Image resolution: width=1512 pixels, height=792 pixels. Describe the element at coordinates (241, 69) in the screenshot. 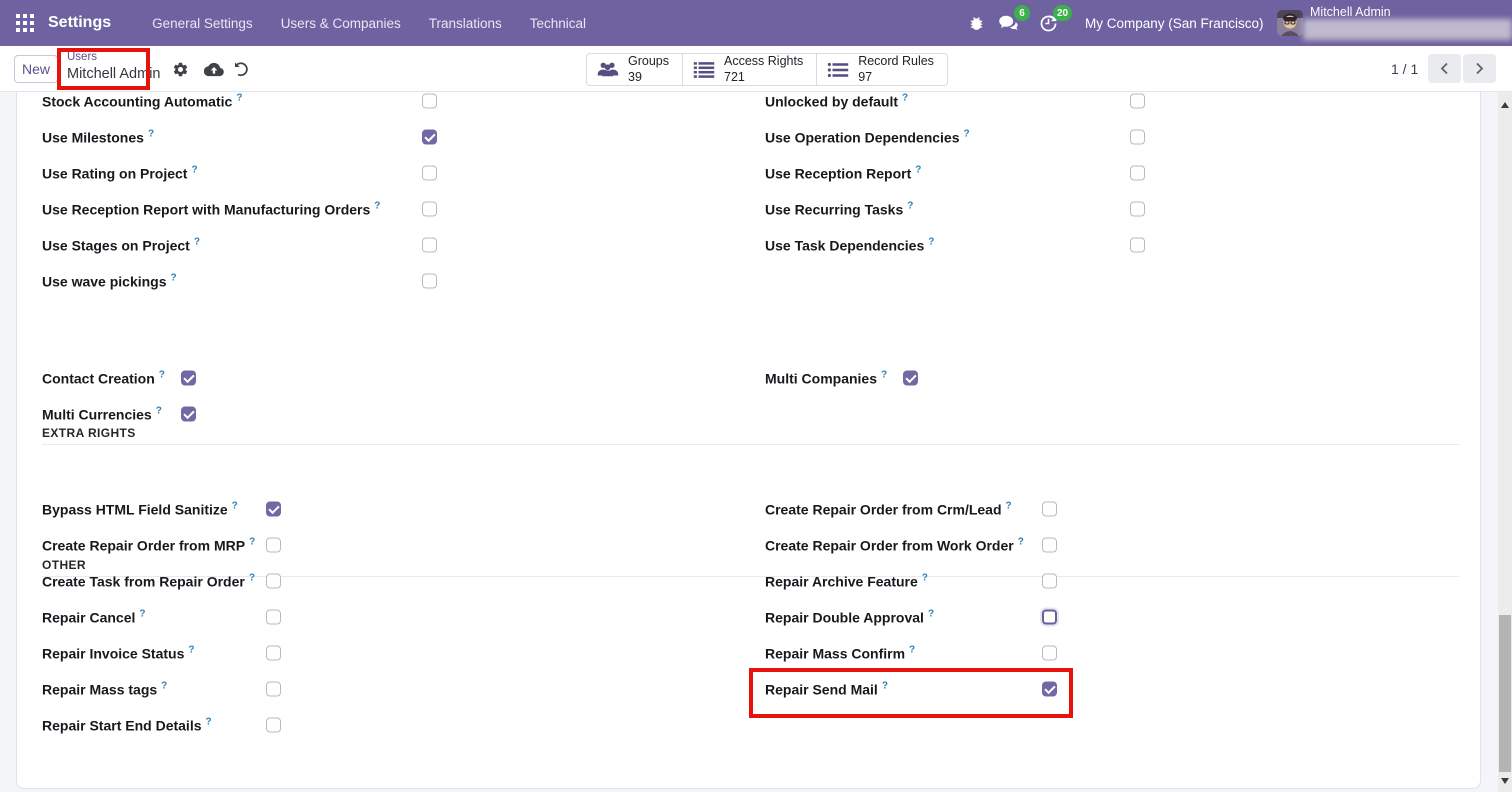

I see `discard-undo-icon` at that location.